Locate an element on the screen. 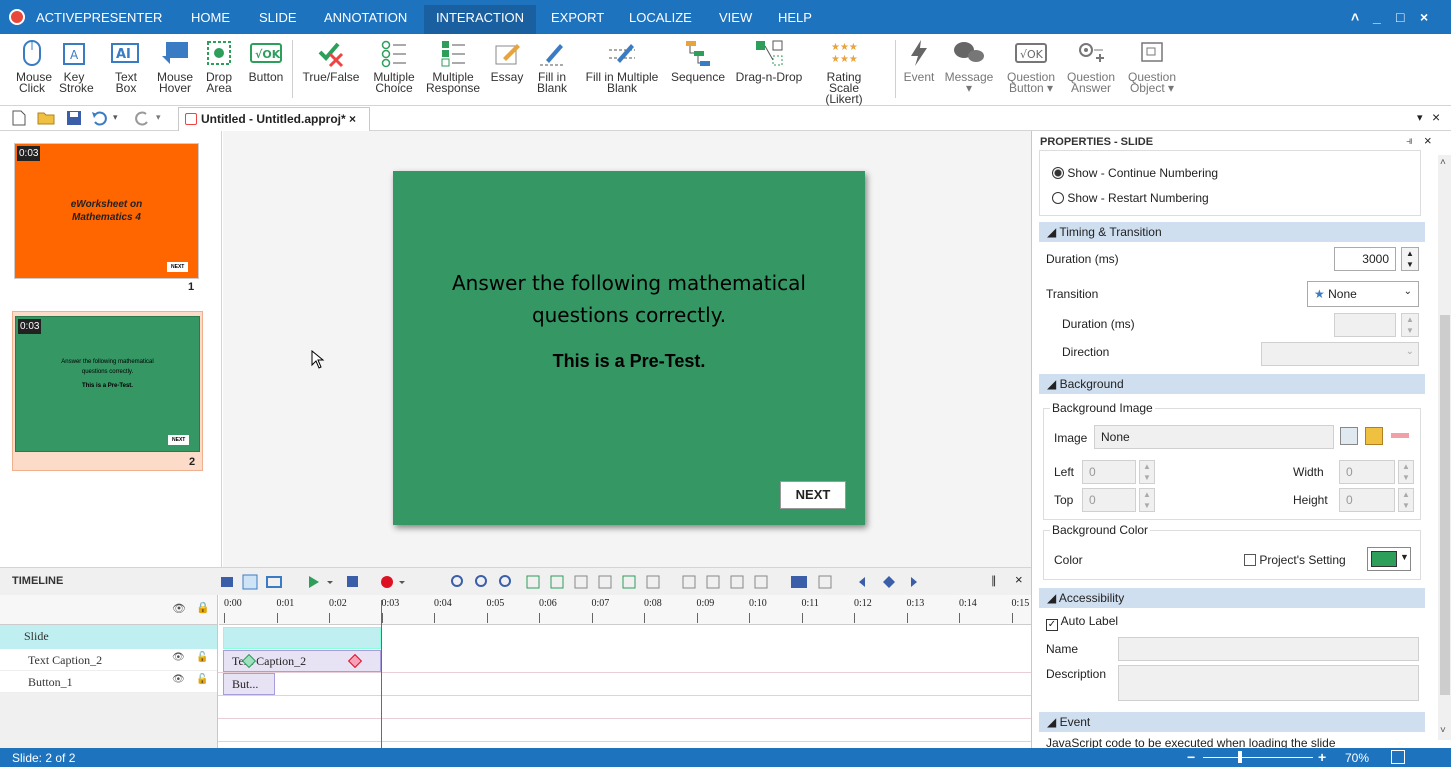 Image resolution: width=1451 pixels, height=767 pixels. essay-button: Essay is located at coordinates (507, 60).